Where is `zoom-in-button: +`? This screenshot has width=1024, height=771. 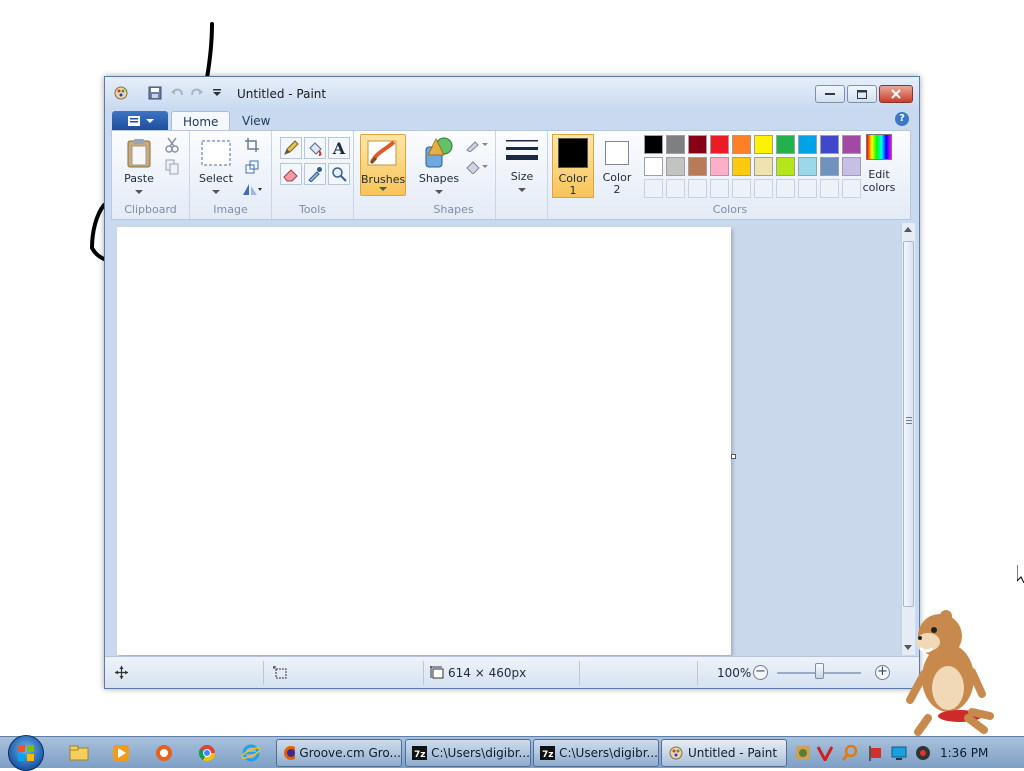
zoom-in-button: + is located at coordinates (882, 672).